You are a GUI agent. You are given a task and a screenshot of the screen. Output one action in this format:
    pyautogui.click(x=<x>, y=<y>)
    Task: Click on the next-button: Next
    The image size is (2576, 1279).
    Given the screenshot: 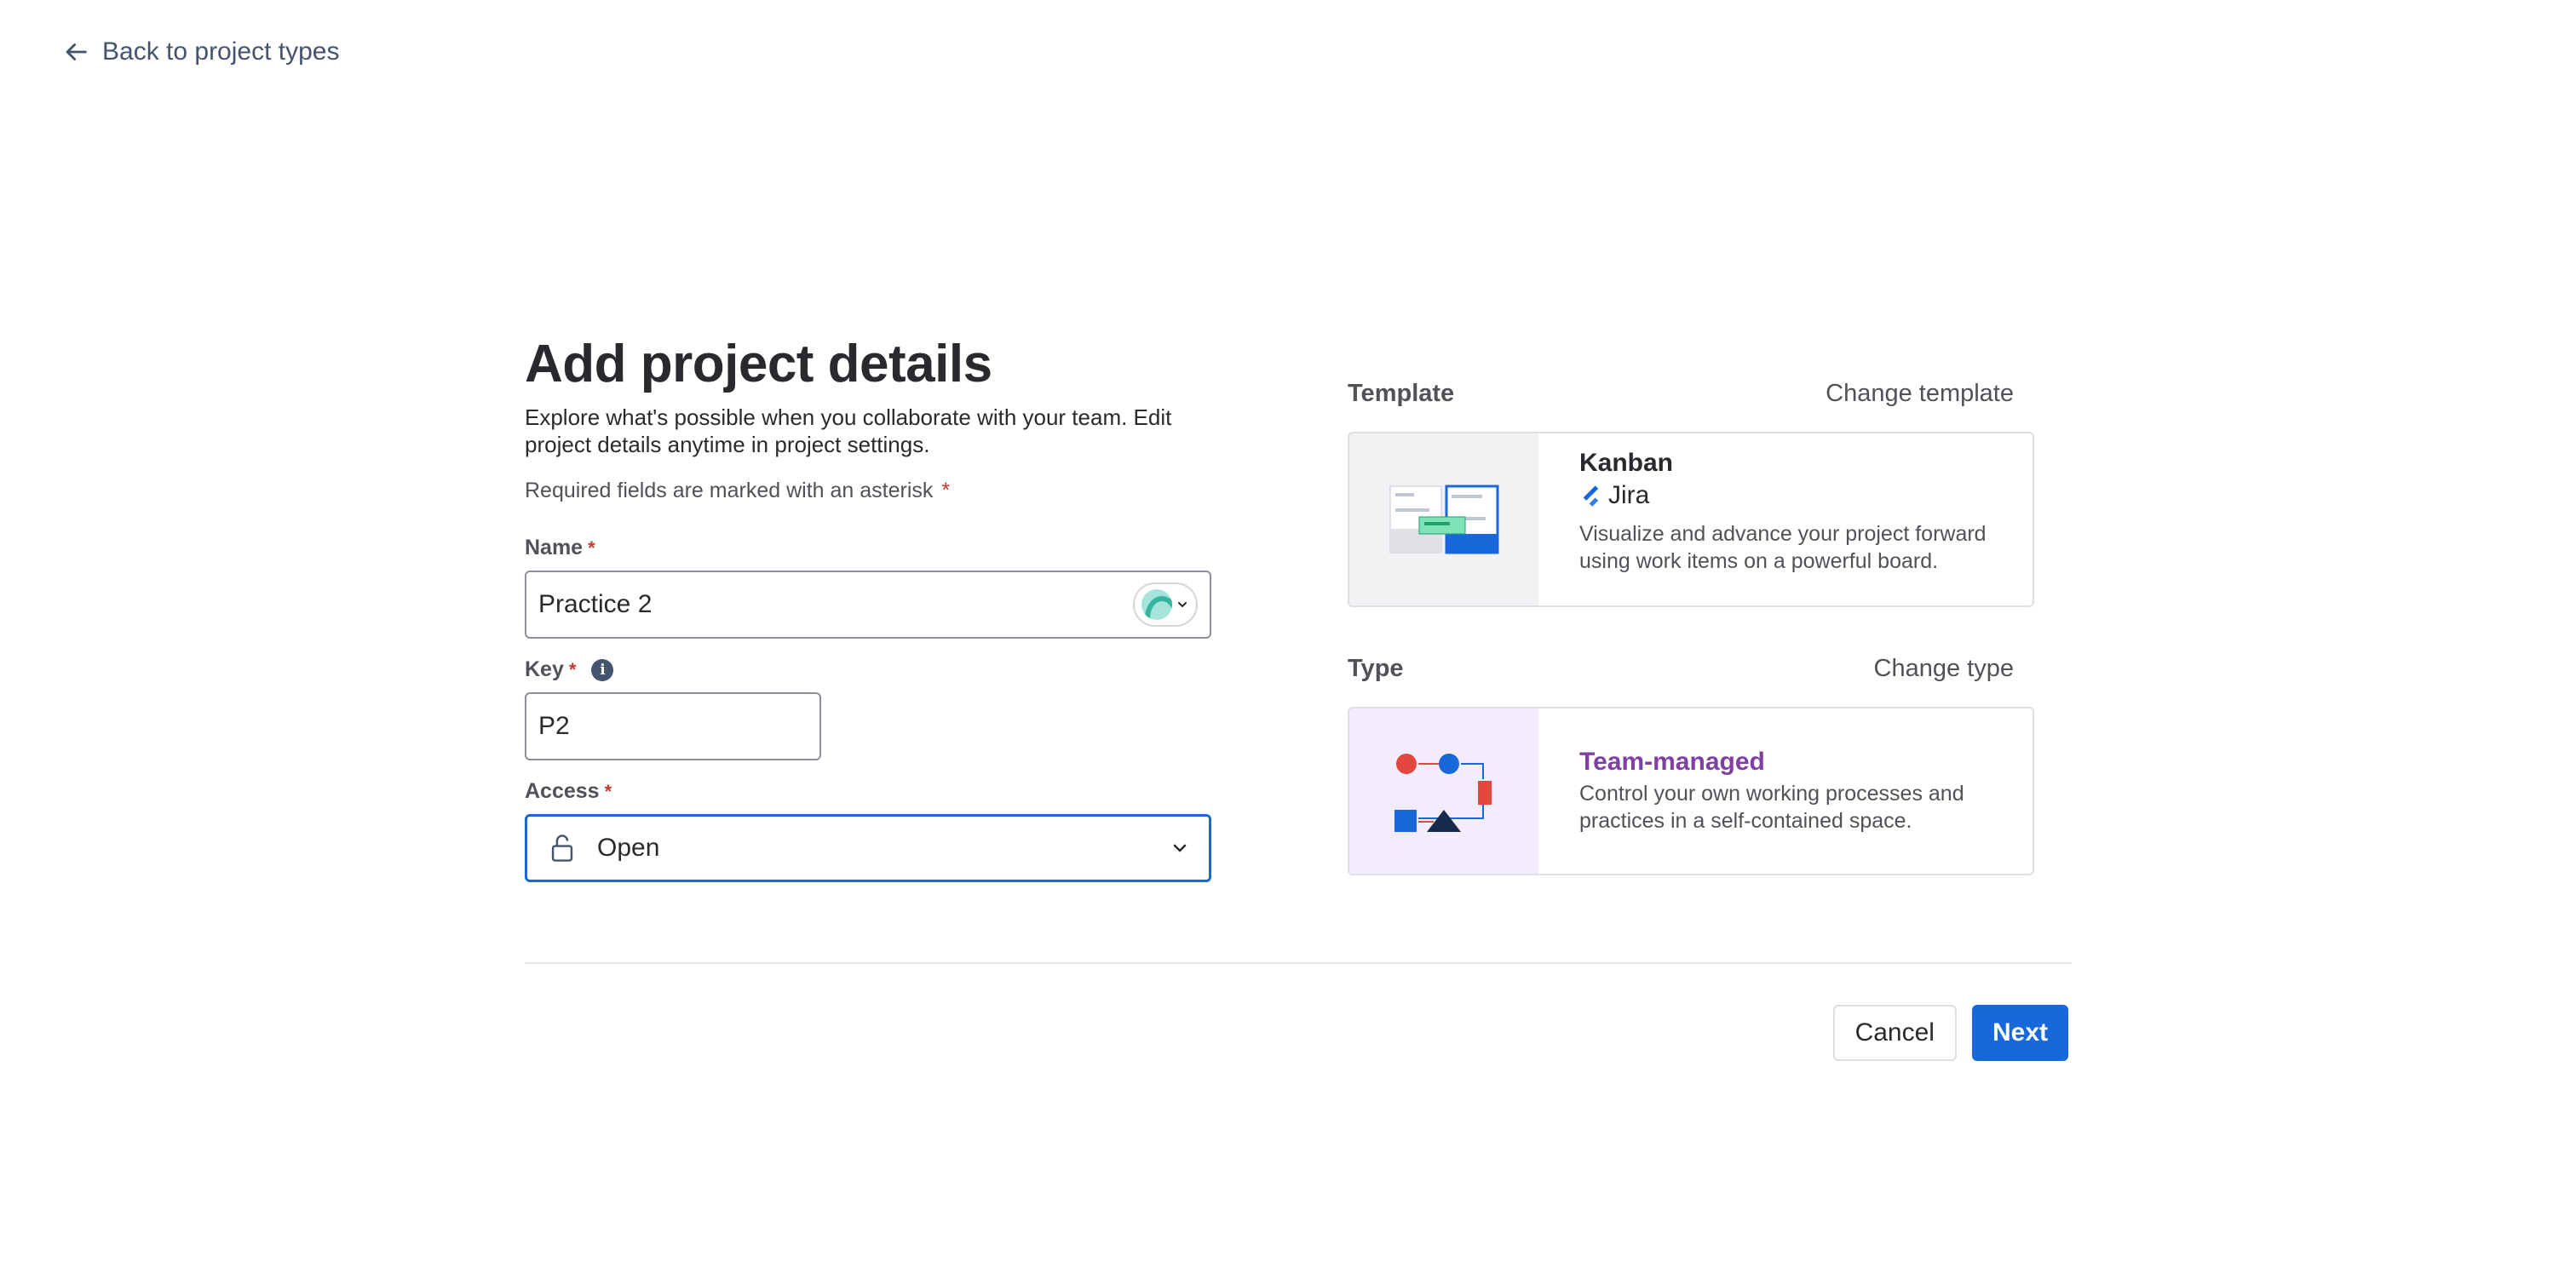 What is the action you would take?
    pyautogui.click(x=2020, y=1033)
    